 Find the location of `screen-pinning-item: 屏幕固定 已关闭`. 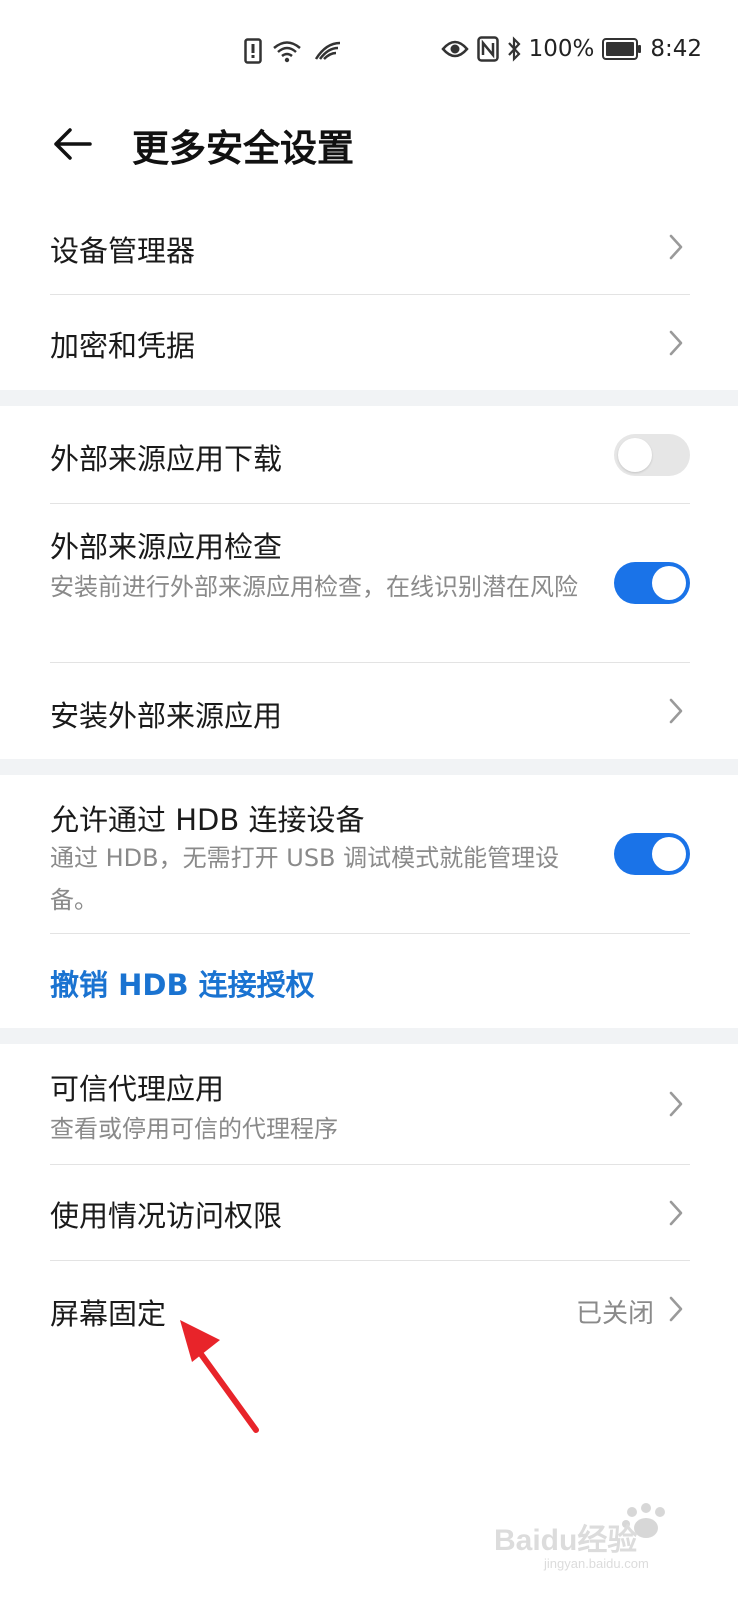

screen-pinning-item: 屏幕固定 已关闭 is located at coordinates (370, 1309).